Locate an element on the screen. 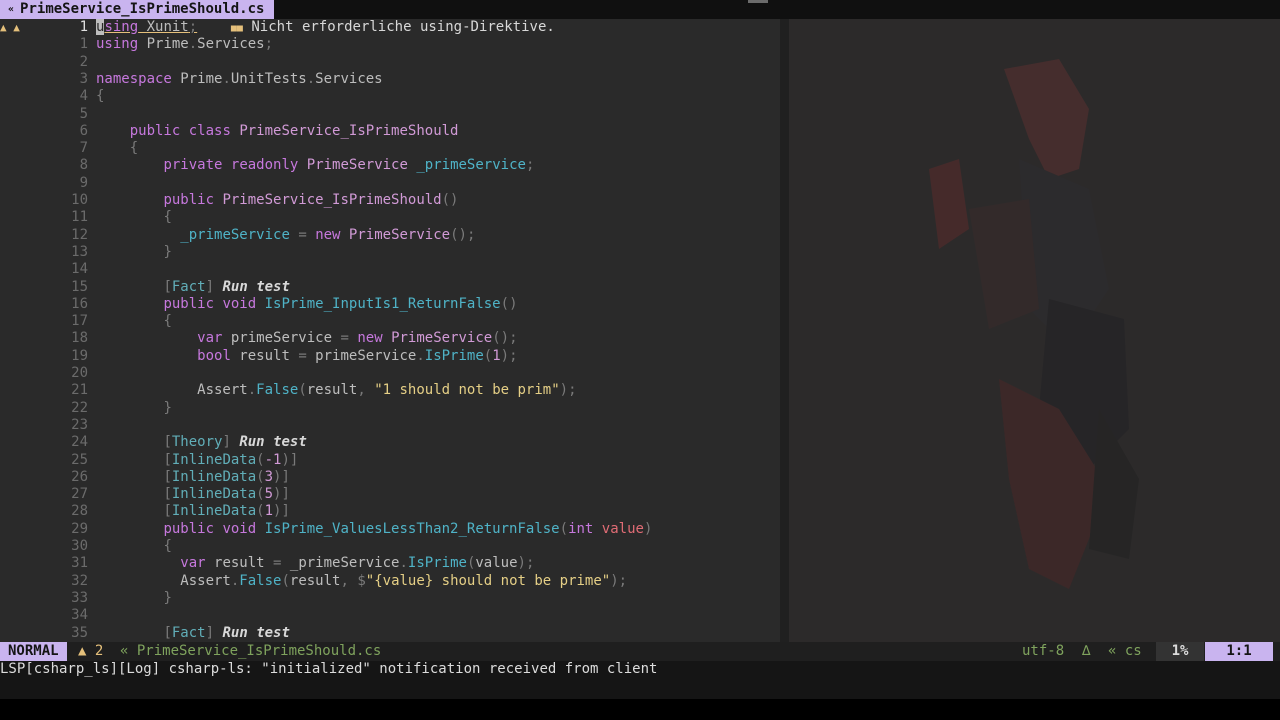 The height and width of the screenshot is (720, 1280). line-number: 21 is located at coordinates (79, 390).